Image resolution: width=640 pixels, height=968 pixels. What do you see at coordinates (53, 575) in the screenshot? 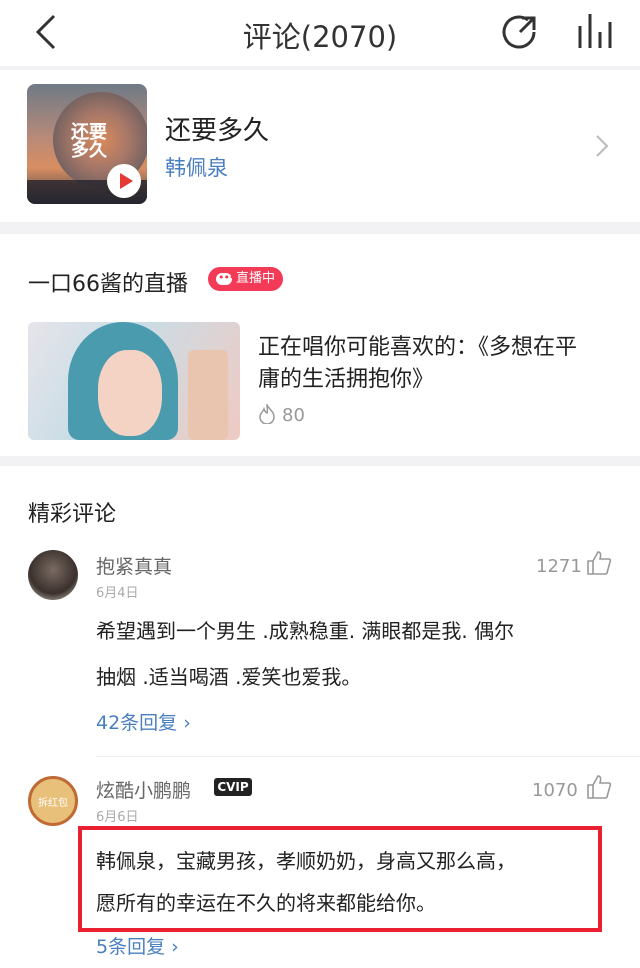
I see `avatar` at bounding box center [53, 575].